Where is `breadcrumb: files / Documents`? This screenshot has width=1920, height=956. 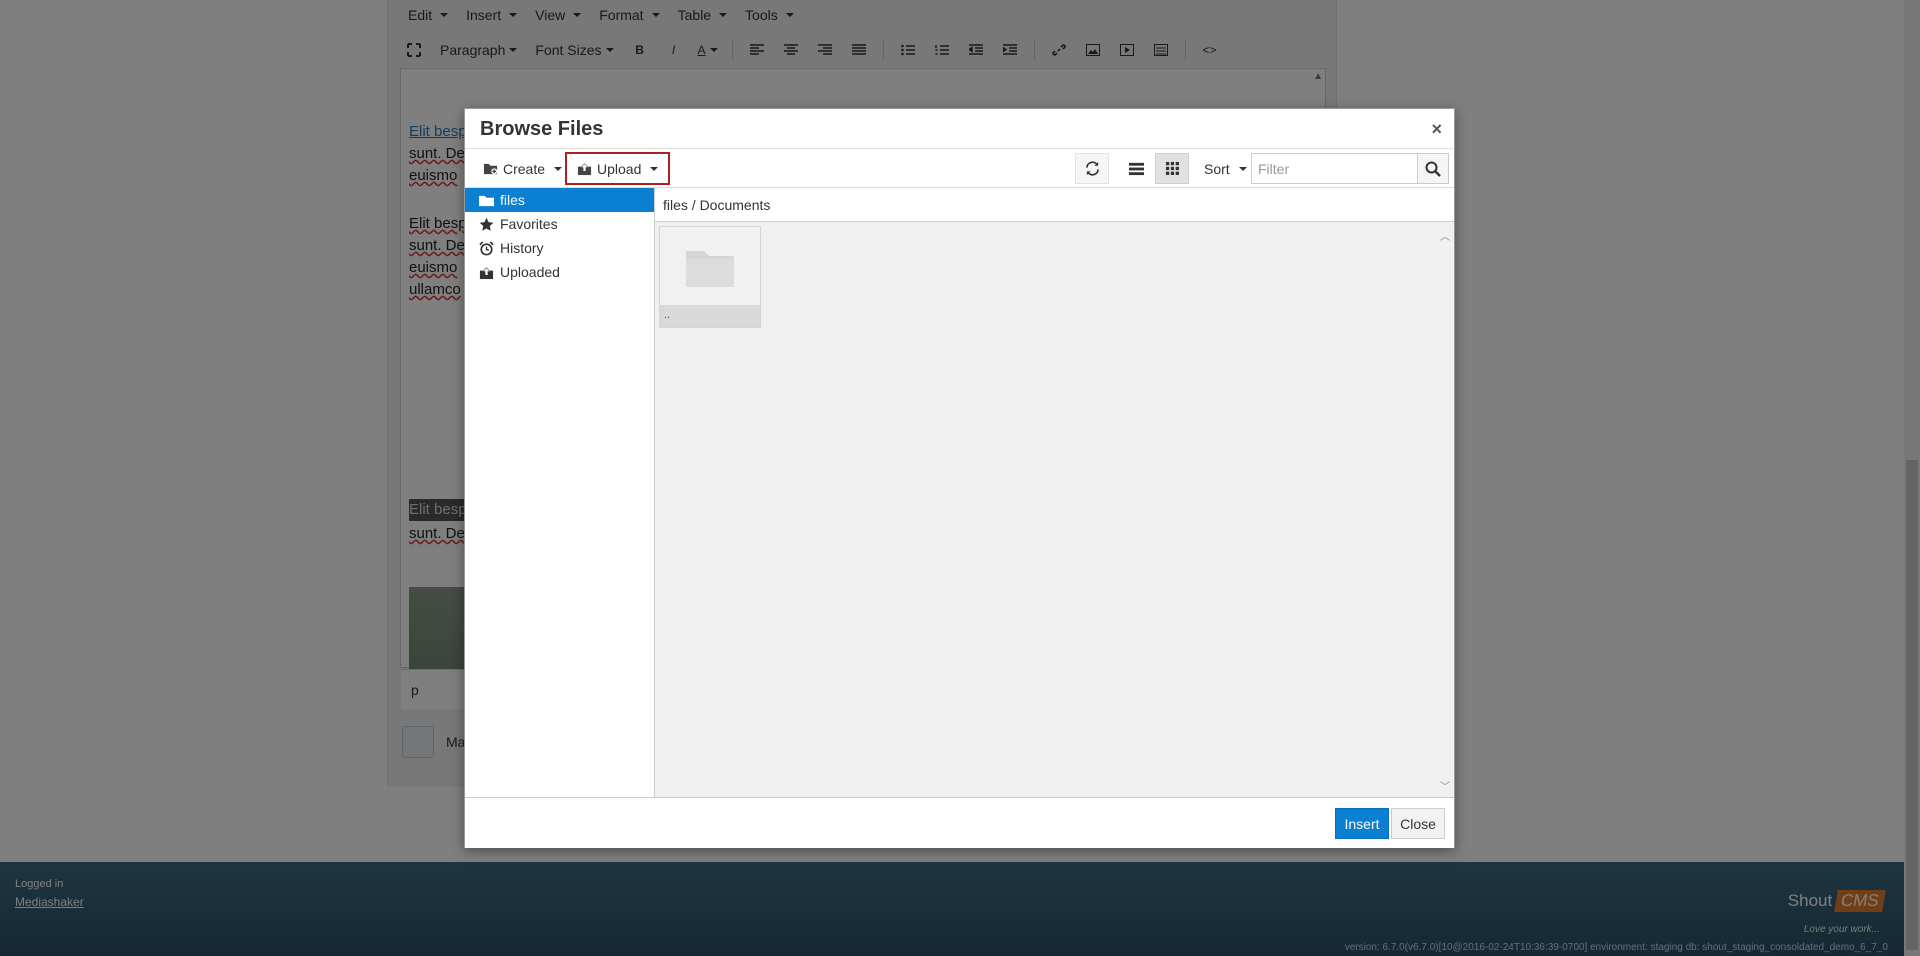 breadcrumb: files / Documents is located at coordinates (1054, 205).